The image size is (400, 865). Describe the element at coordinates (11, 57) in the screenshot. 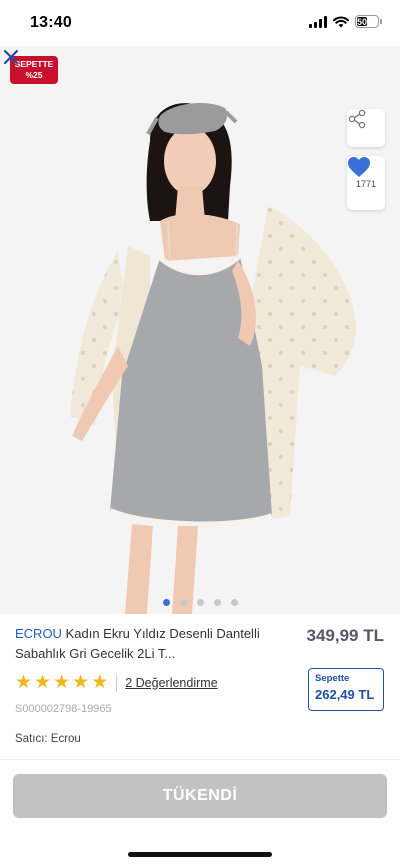

I see `close-icon` at that location.